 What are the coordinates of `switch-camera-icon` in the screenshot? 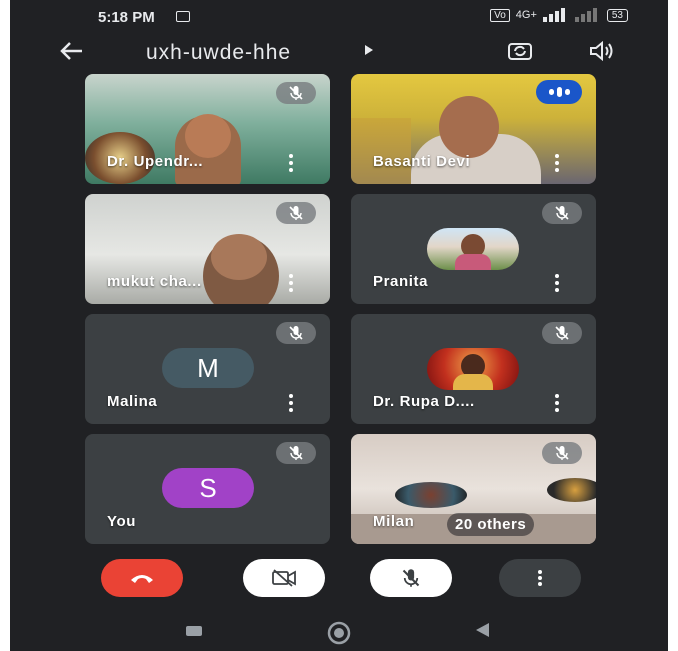 It's located at (520, 51).